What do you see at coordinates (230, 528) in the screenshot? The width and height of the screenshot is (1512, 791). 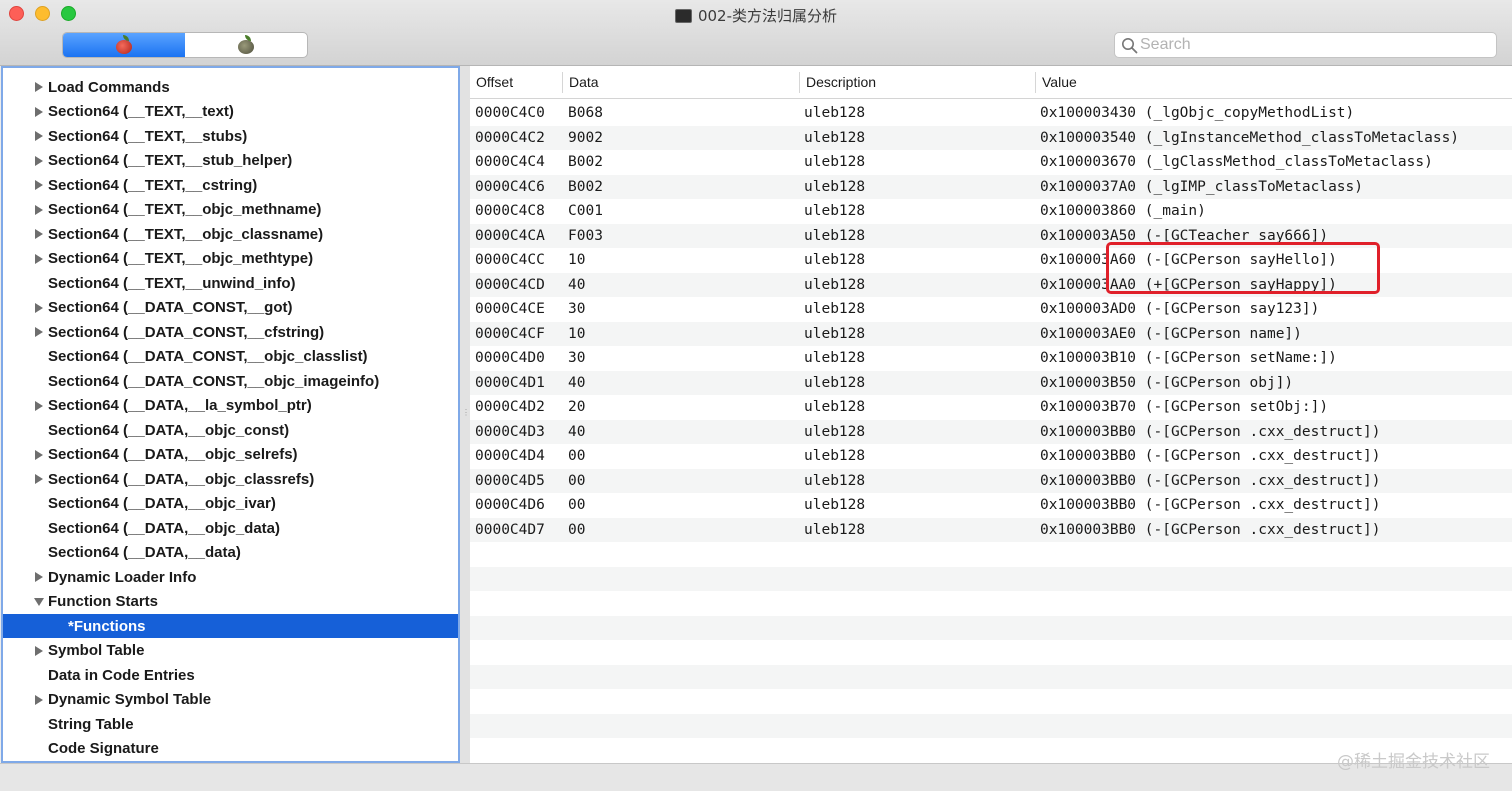 I see `sidebar-item: Section64 (__DATA,__objc_data)` at bounding box center [230, 528].